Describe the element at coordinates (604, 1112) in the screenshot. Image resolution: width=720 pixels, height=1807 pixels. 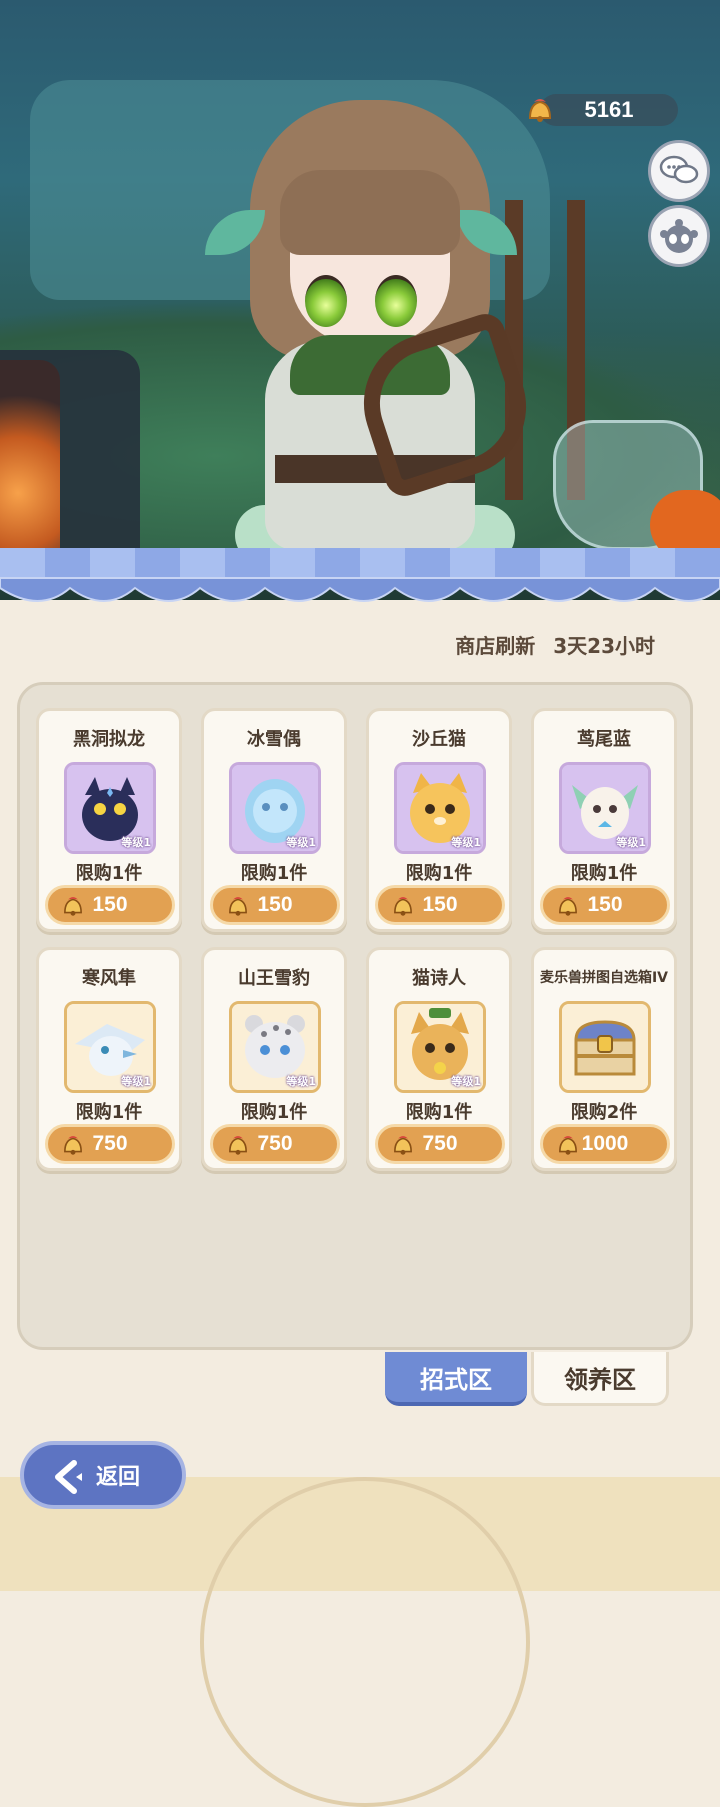
I see `purchase-limit: 限购2件` at that location.